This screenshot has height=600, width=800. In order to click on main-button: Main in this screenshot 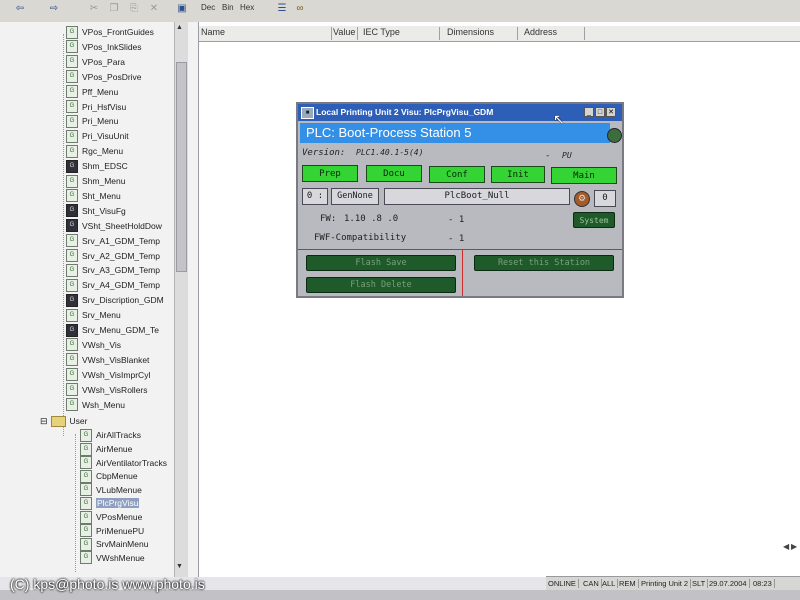, I will do `click(584, 175)`.